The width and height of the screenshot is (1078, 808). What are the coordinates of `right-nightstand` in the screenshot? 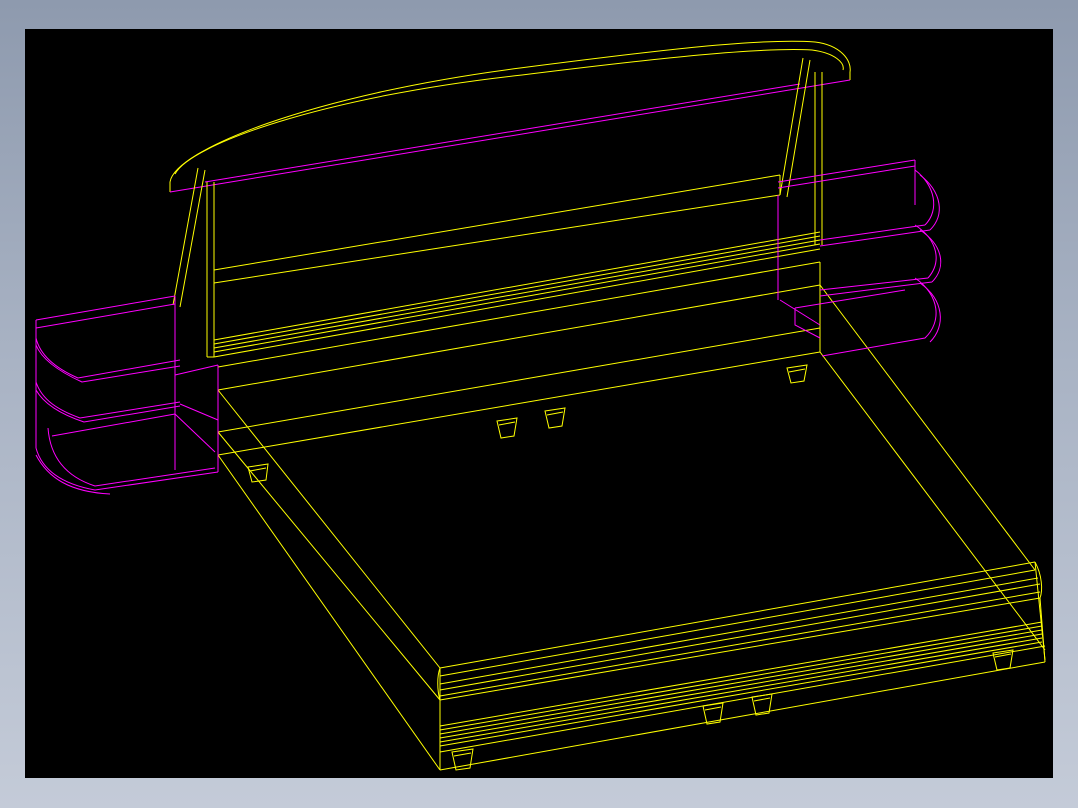 It's located at (859, 258).